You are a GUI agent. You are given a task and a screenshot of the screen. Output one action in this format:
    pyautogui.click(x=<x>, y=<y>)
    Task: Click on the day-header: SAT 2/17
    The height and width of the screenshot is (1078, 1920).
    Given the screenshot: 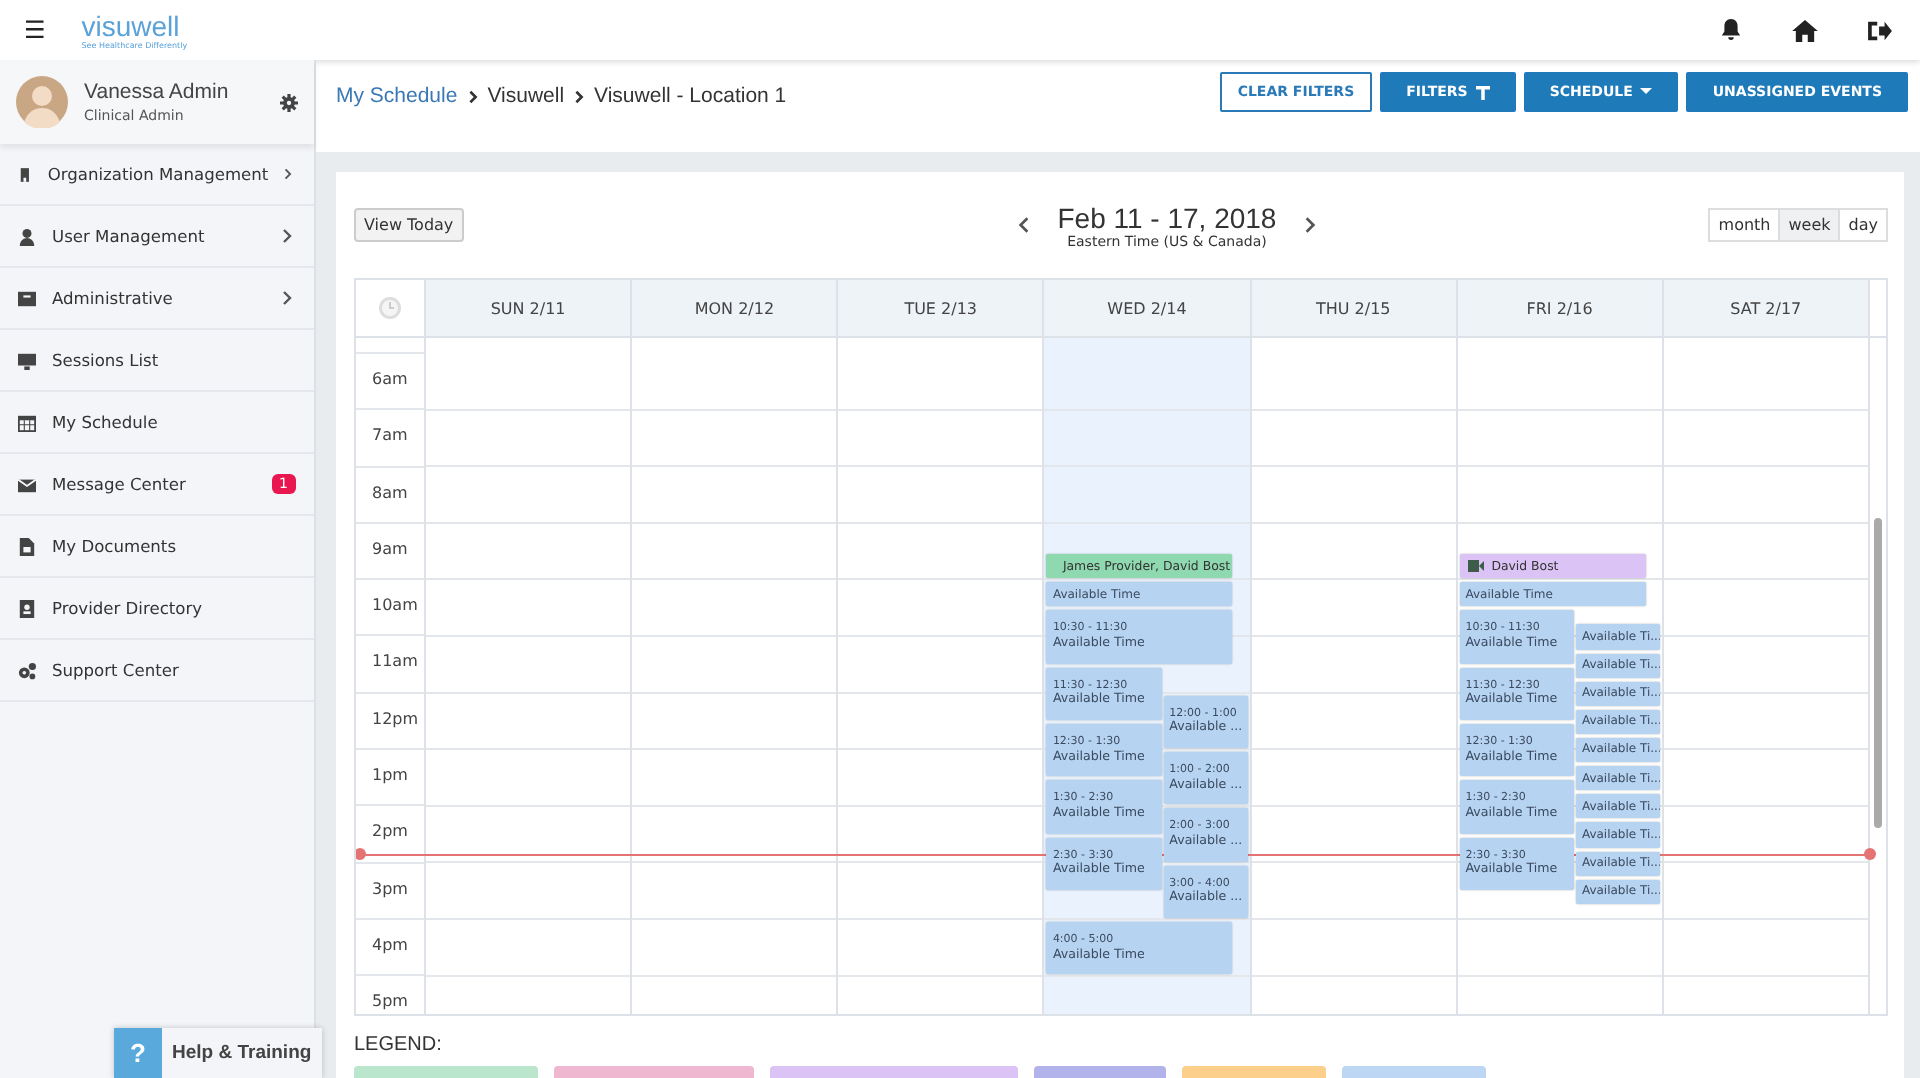 What is the action you would take?
    pyautogui.click(x=1766, y=308)
    